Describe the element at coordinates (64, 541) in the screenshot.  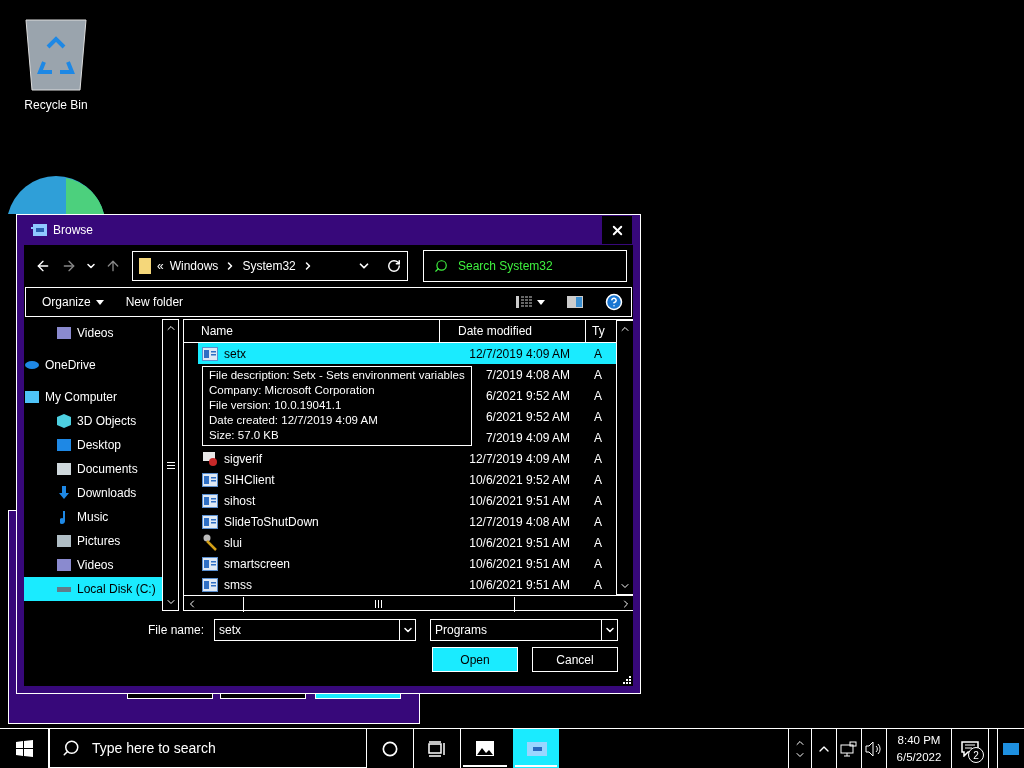
I see `picture-icon` at that location.